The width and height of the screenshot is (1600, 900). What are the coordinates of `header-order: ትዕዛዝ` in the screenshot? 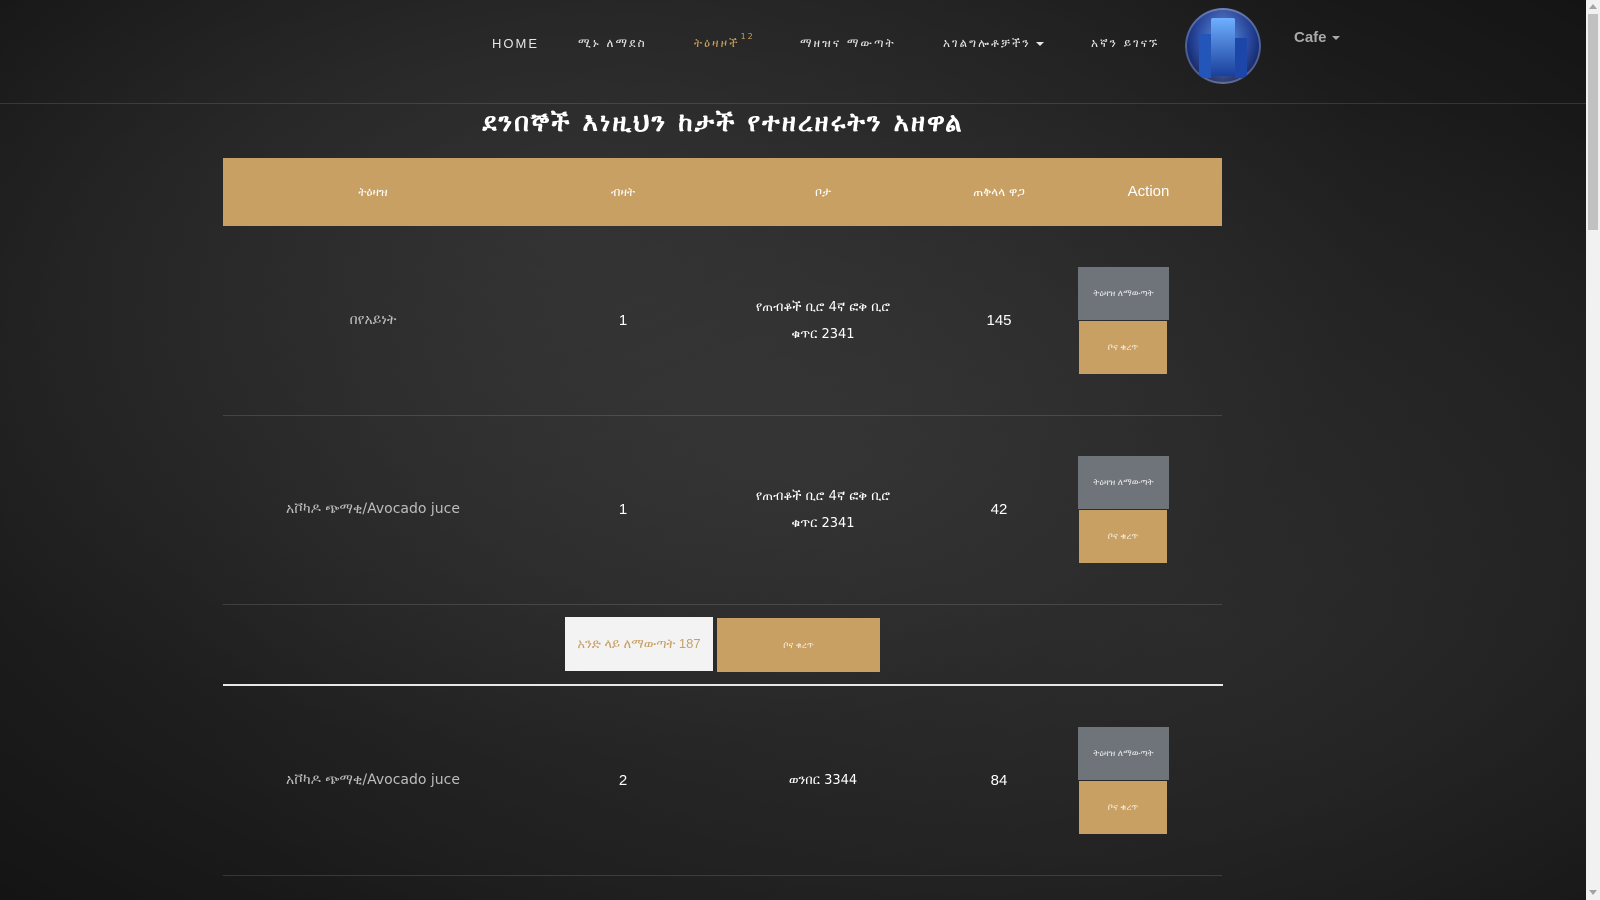 It's located at (373, 192).